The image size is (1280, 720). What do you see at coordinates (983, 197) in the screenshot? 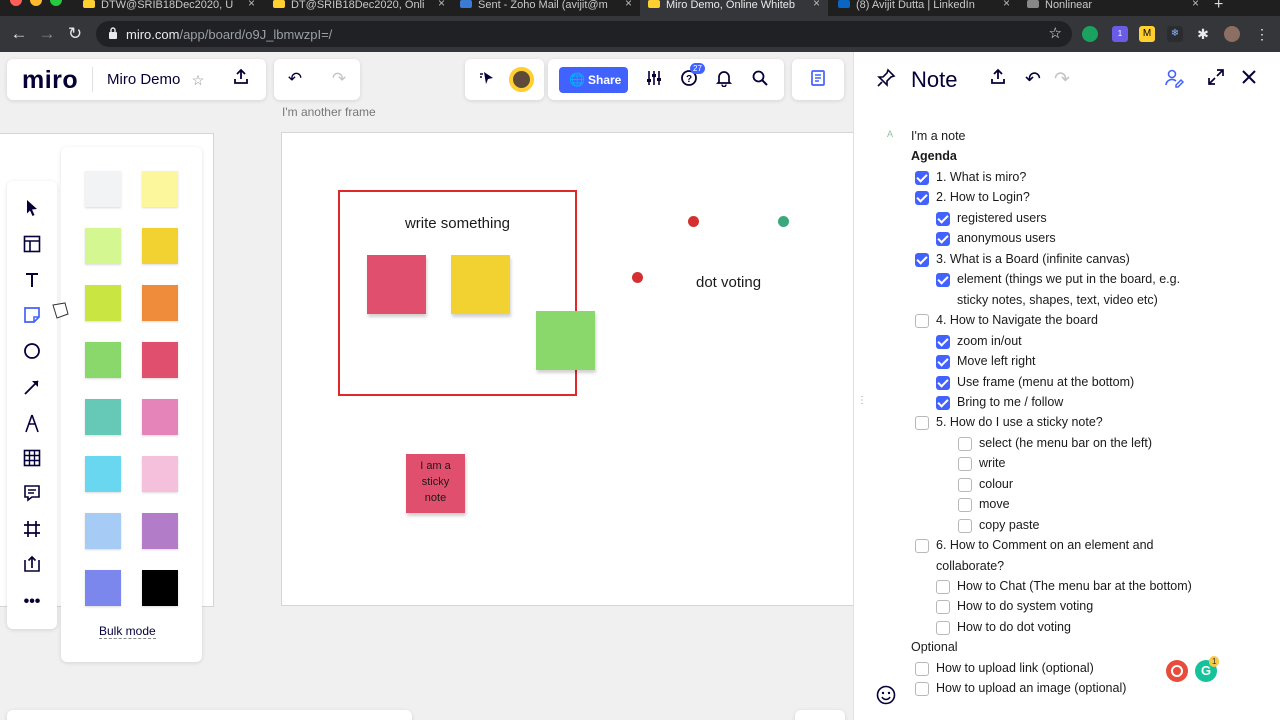
I see `checklist-item-text: 2. How to Login?` at bounding box center [983, 197].